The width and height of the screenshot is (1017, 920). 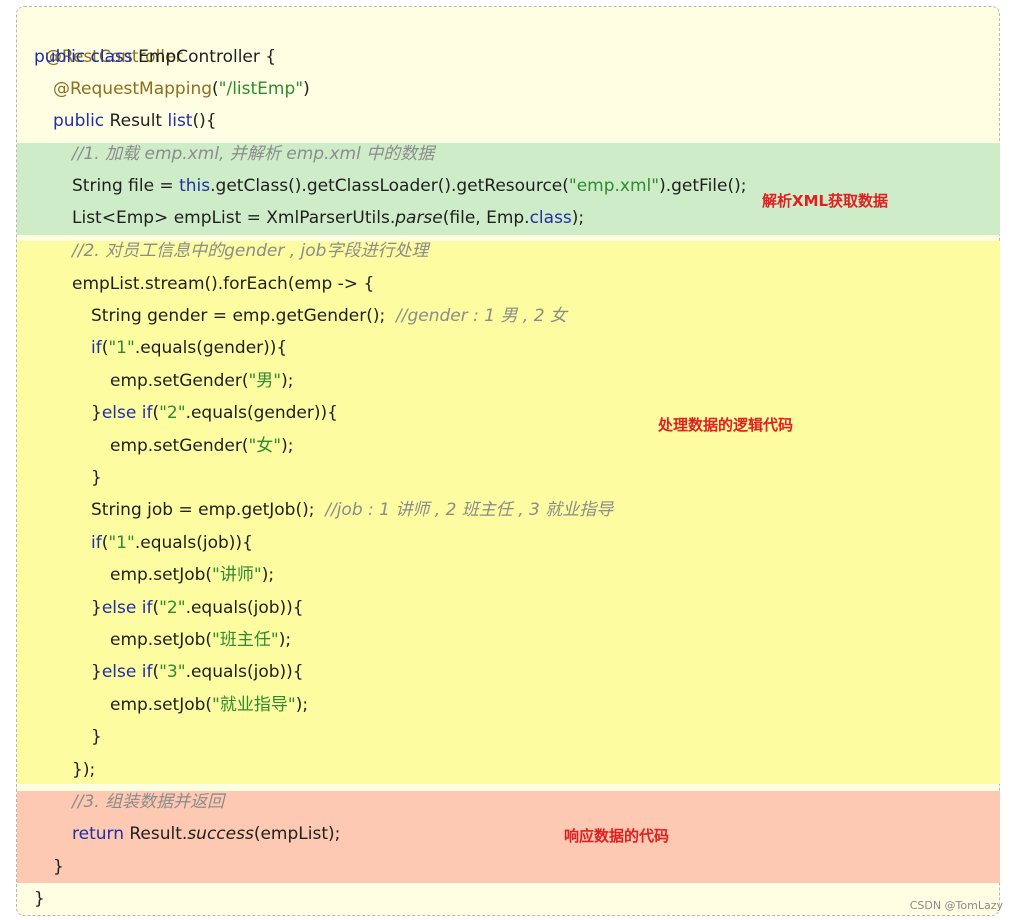 I want to click on code-string: "男", so click(x=265, y=381).